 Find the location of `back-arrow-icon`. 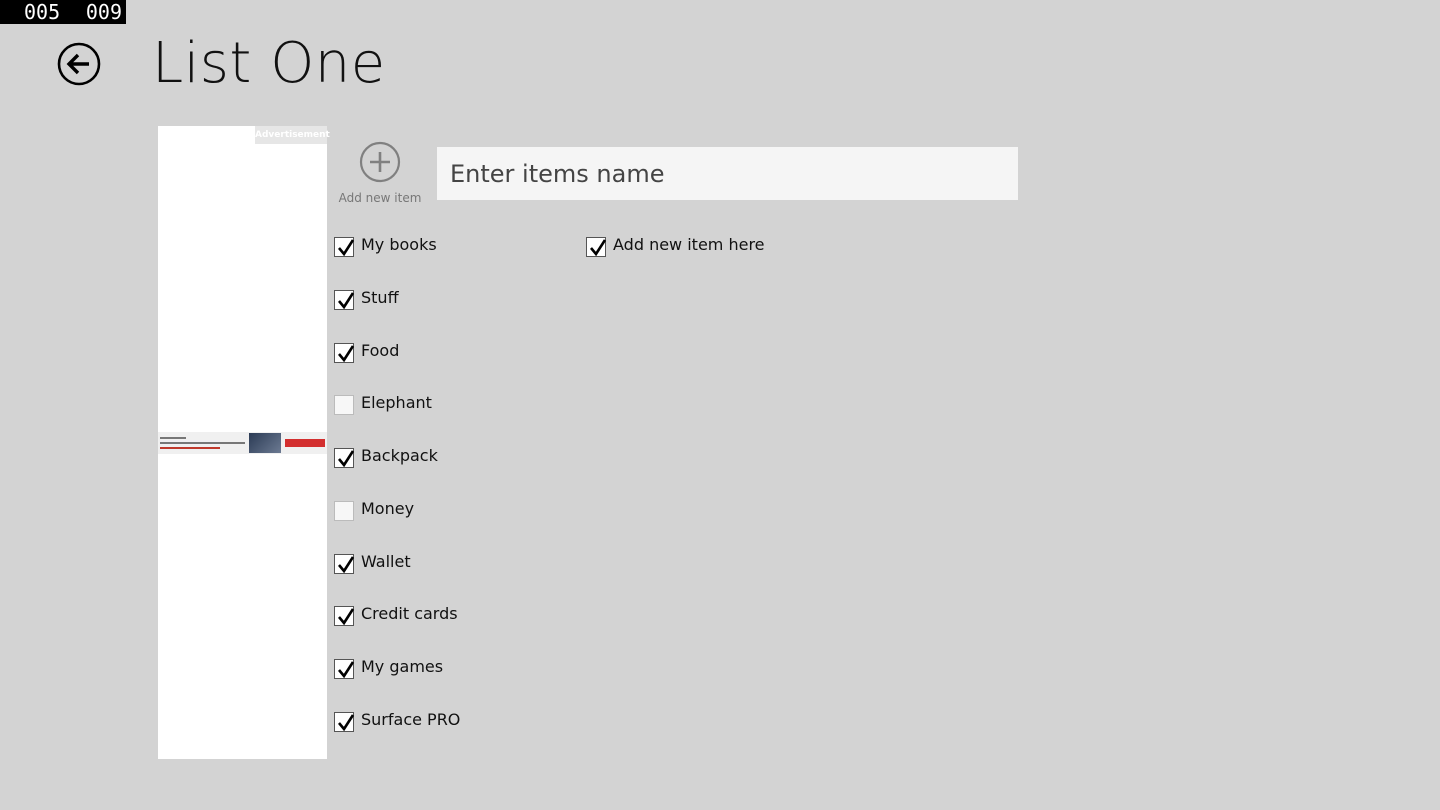

back-arrow-icon is located at coordinates (79, 64).